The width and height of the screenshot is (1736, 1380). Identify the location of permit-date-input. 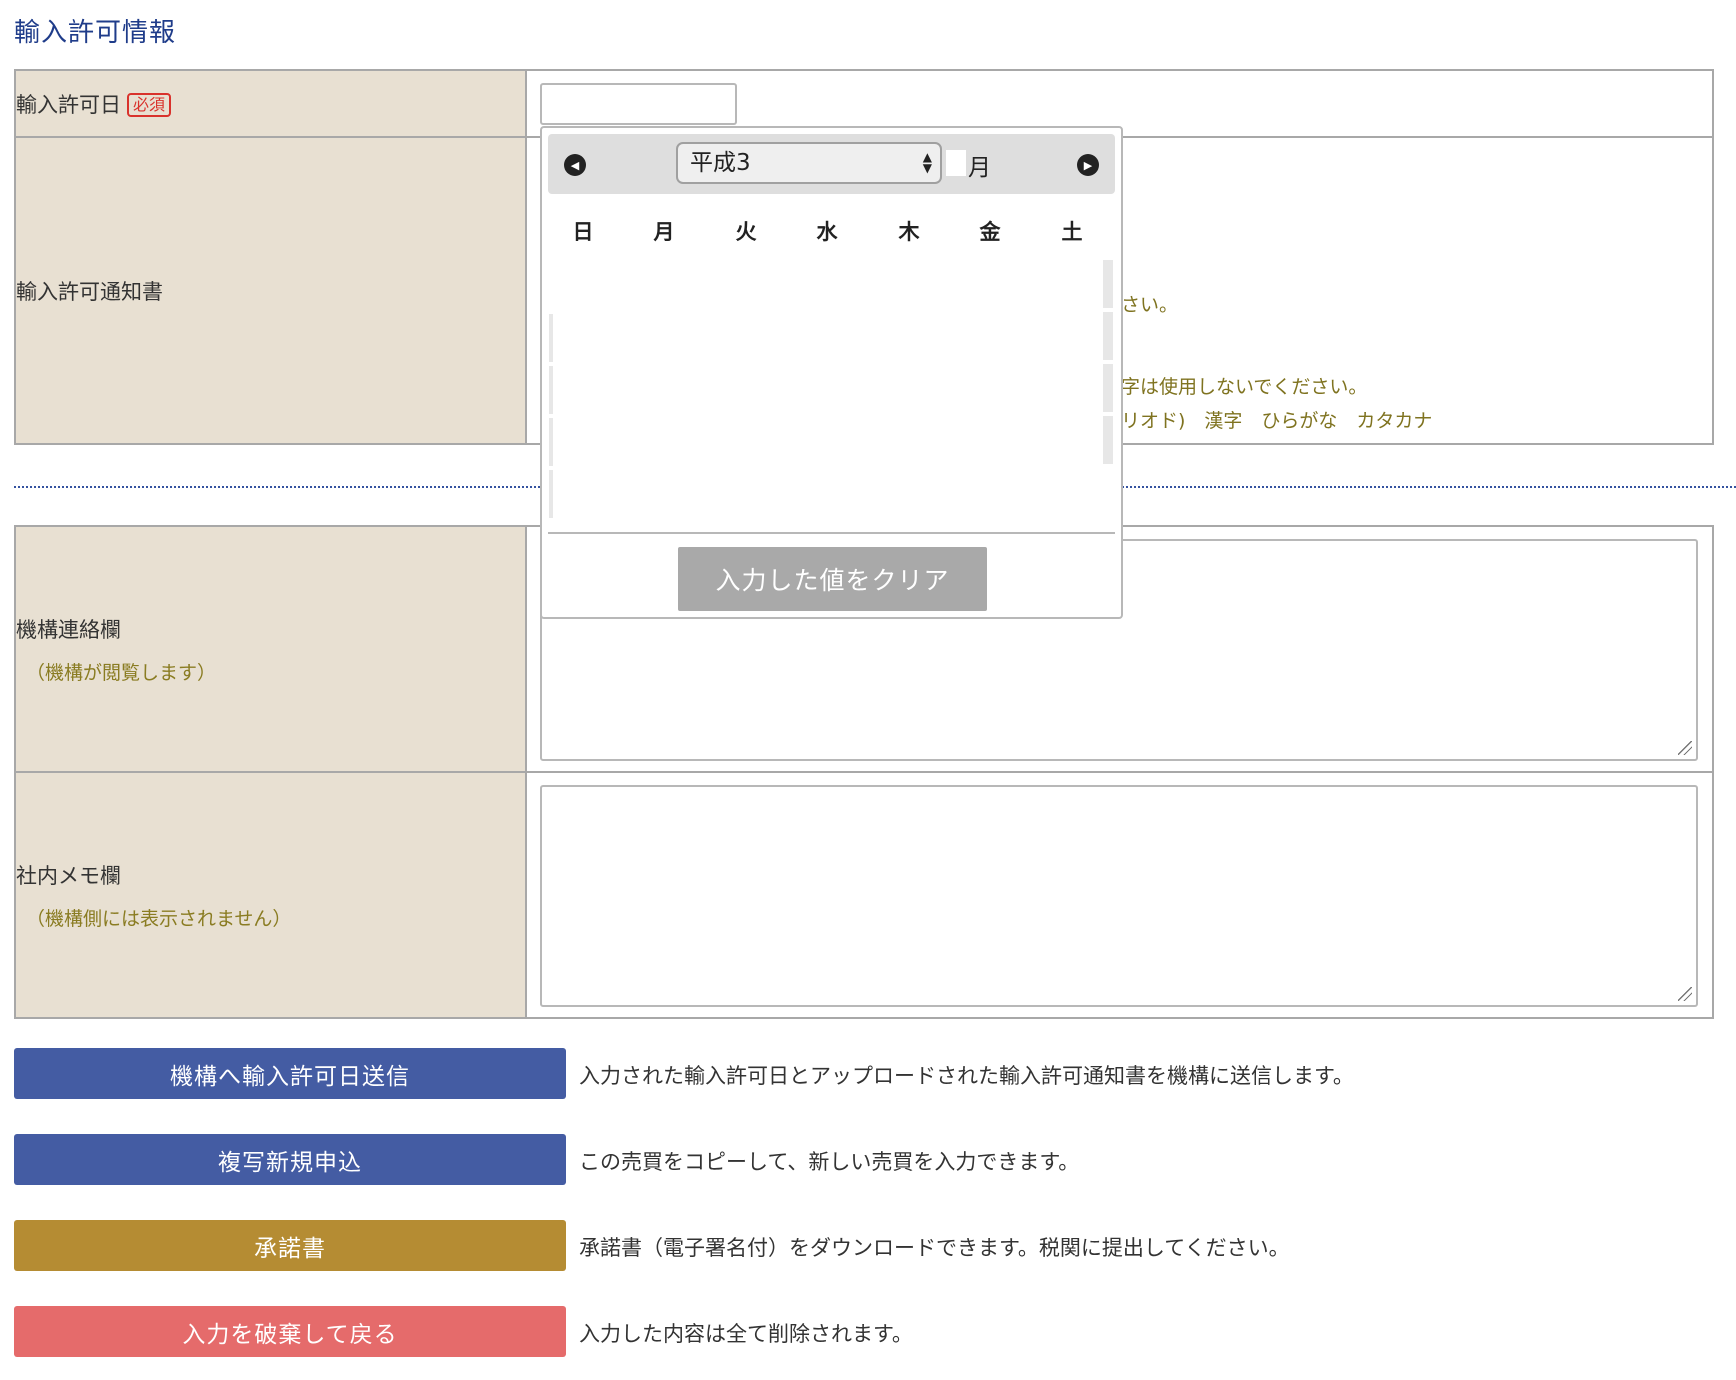
(638, 104).